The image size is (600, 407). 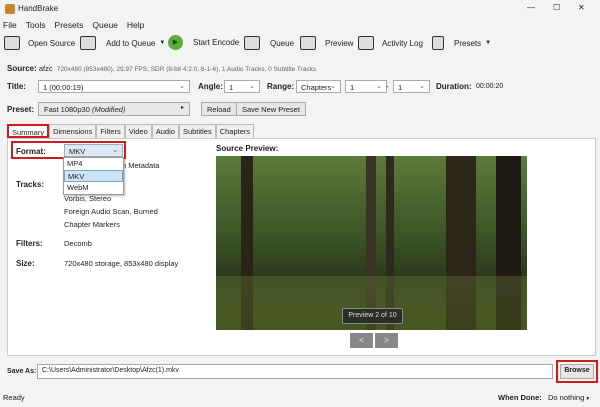 What do you see at coordinates (12, 43) in the screenshot?
I see `film-icon` at bounding box center [12, 43].